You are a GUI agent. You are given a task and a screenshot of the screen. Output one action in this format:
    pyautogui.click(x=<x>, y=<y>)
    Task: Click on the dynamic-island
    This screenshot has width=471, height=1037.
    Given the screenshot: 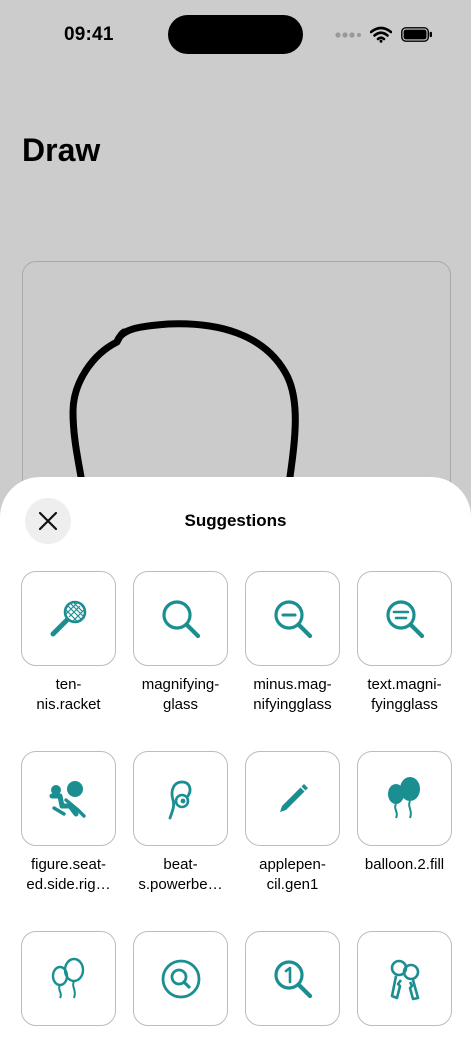 What is the action you would take?
    pyautogui.click(x=235, y=34)
    